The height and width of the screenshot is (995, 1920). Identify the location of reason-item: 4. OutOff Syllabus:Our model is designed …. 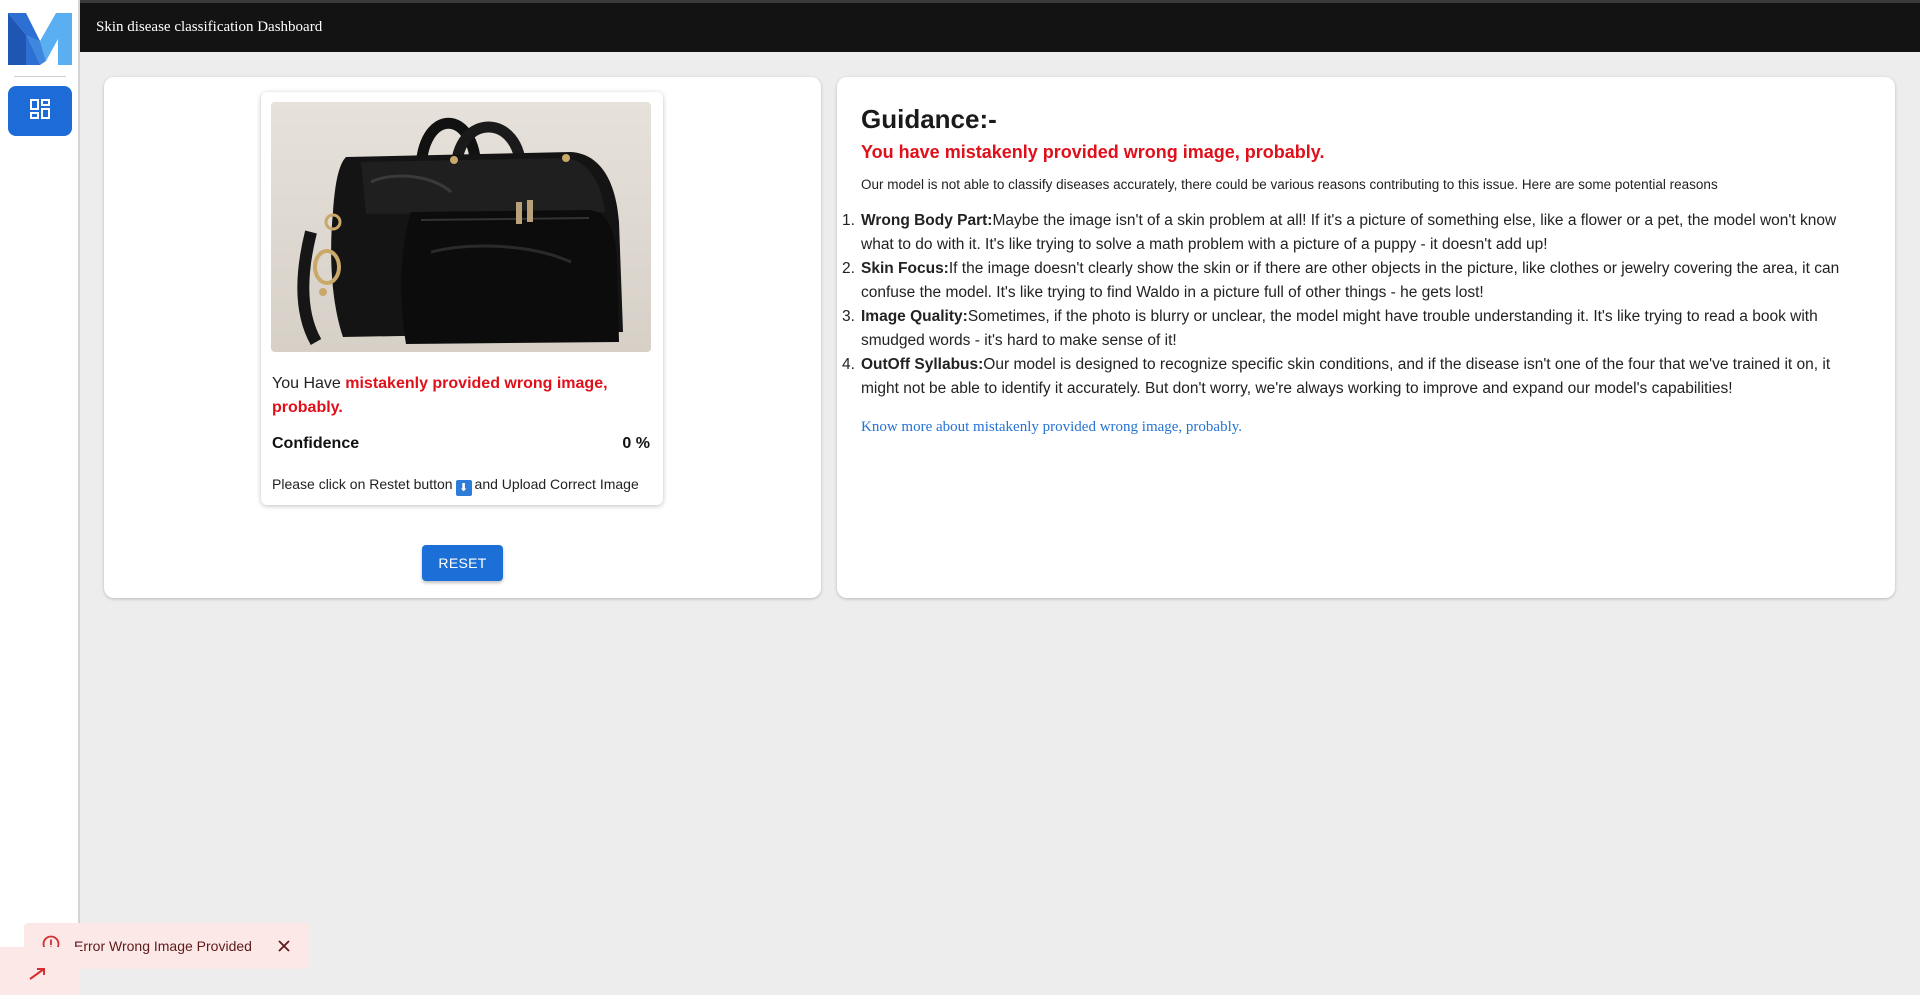
(1336, 376).